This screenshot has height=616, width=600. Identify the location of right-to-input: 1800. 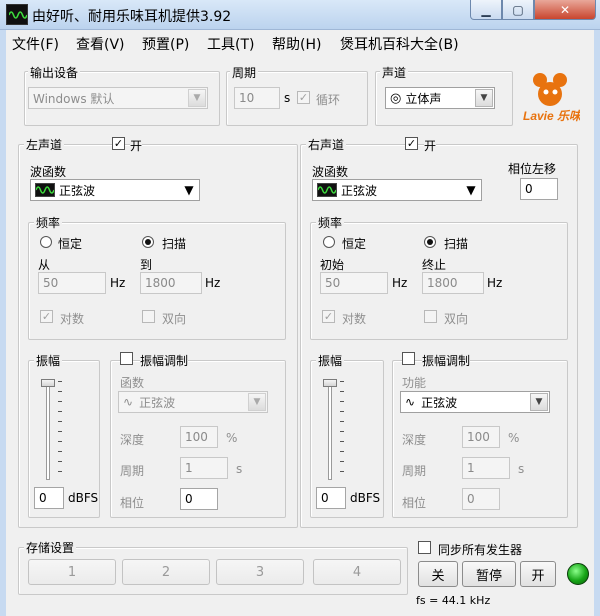
(453, 283).